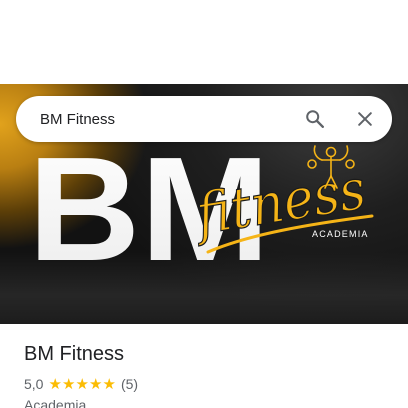 The width and height of the screenshot is (408, 408). I want to click on rating-row: 5,0 ★ ★ ★ ★ ★ (5), so click(81, 384).